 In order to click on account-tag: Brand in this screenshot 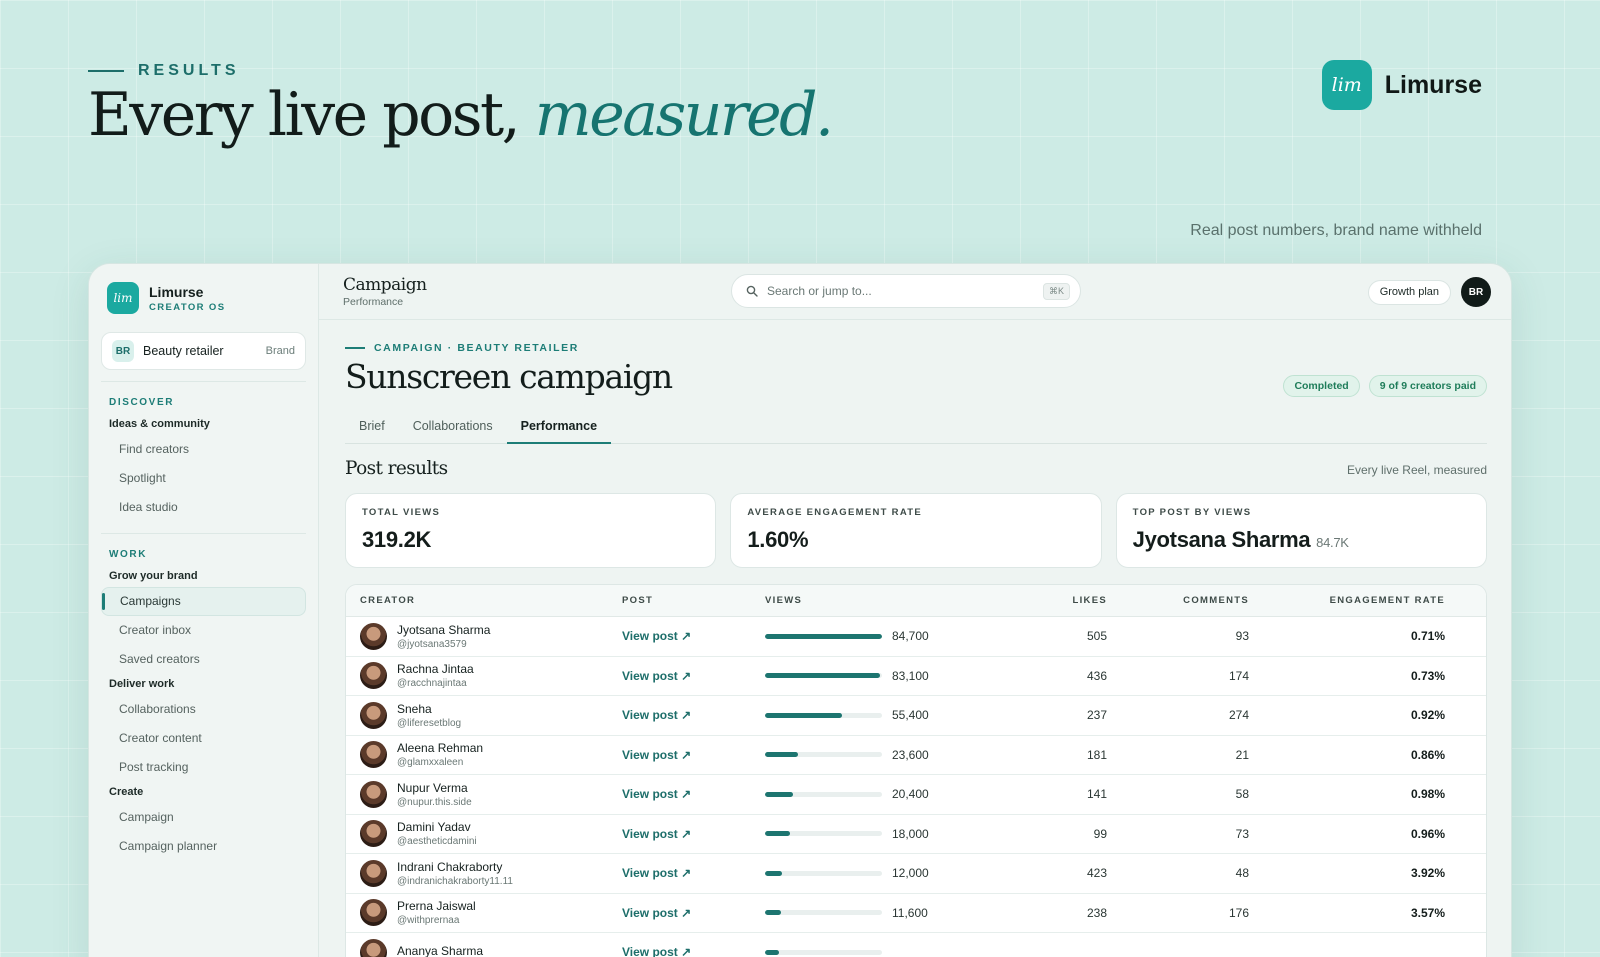, I will do `click(280, 351)`.